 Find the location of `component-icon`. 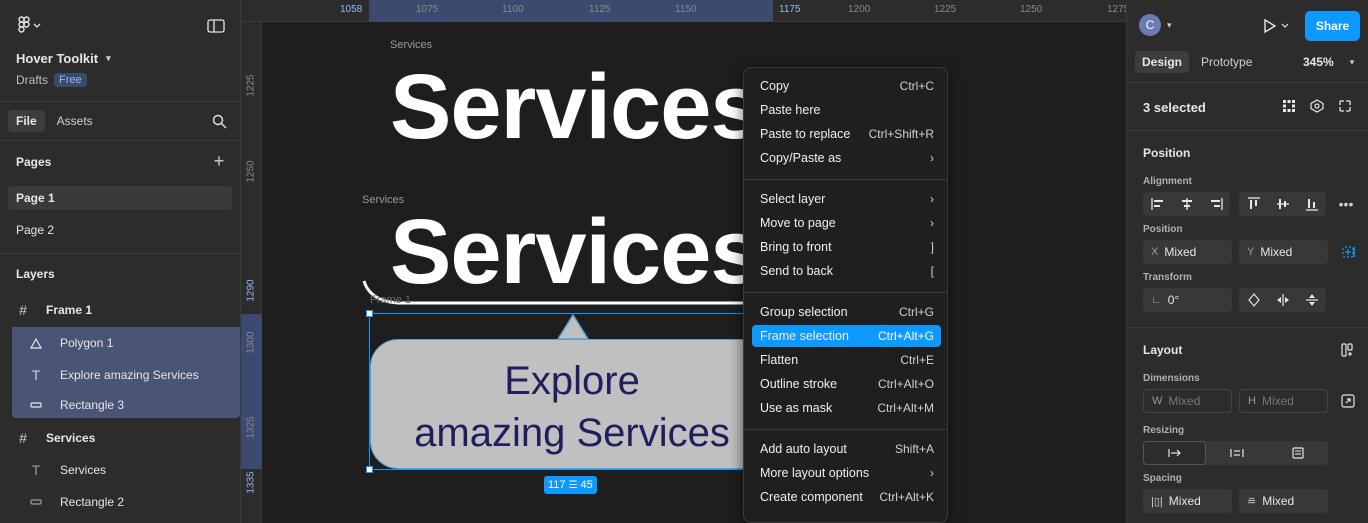

component-icon is located at coordinates (1317, 106).